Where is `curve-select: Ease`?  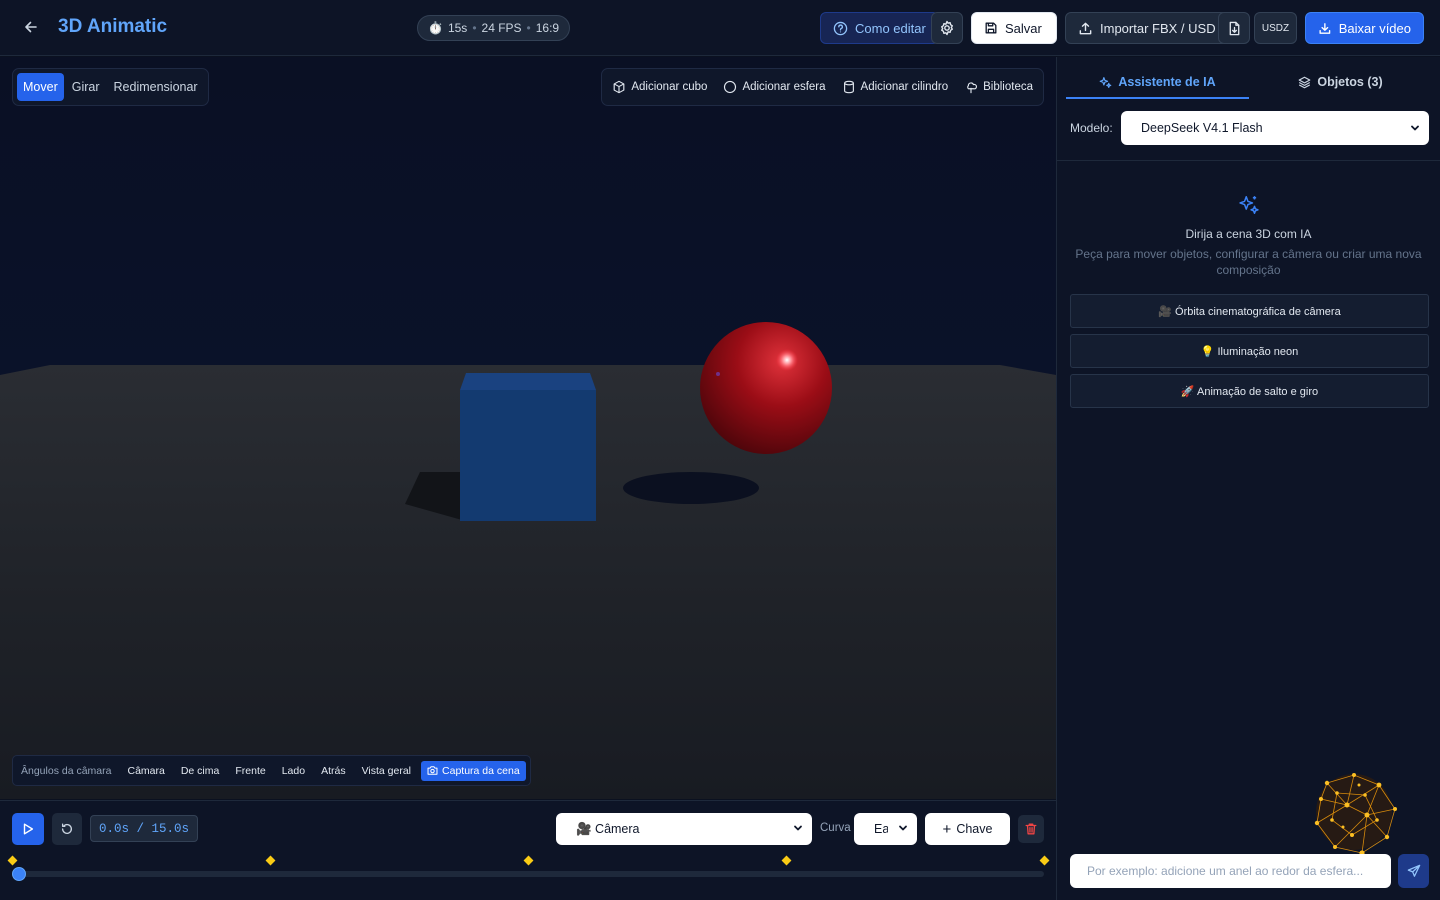
curve-select: Ease is located at coordinates (885, 829).